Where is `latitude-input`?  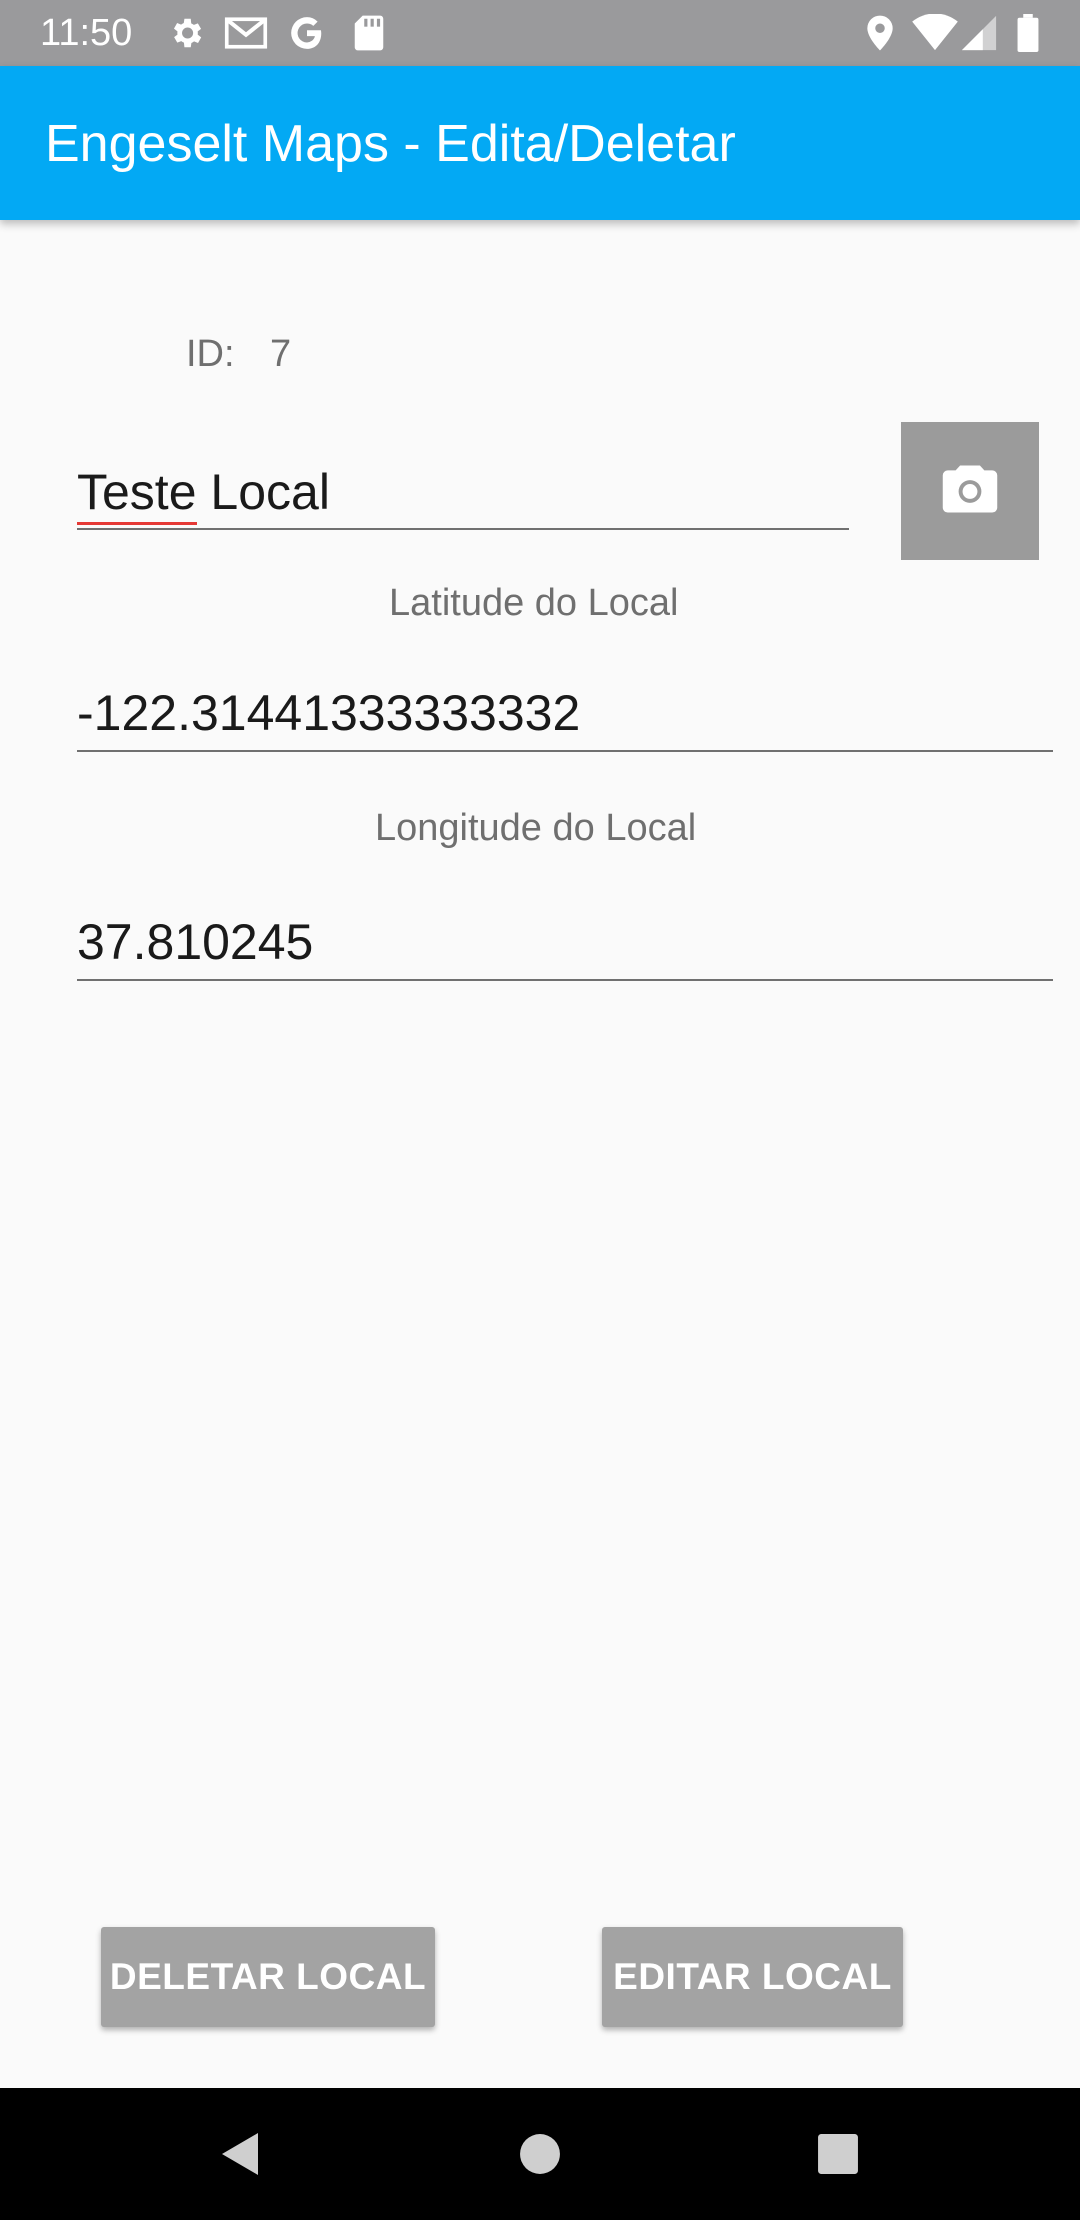 latitude-input is located at coordinates (564, 713).